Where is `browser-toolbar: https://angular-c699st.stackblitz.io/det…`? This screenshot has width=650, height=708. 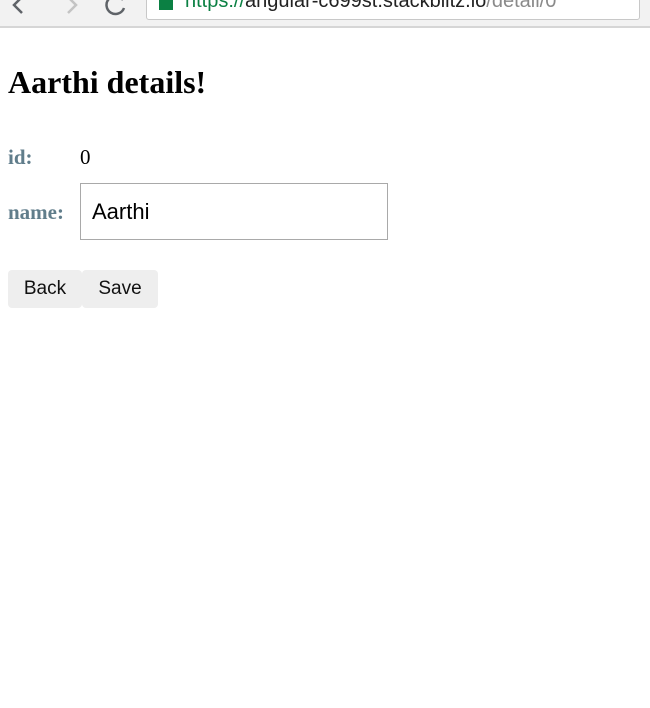 browser-toolbar: https://angular-c699st.stackblitz.io/det… is located at coordinates (325, 14).